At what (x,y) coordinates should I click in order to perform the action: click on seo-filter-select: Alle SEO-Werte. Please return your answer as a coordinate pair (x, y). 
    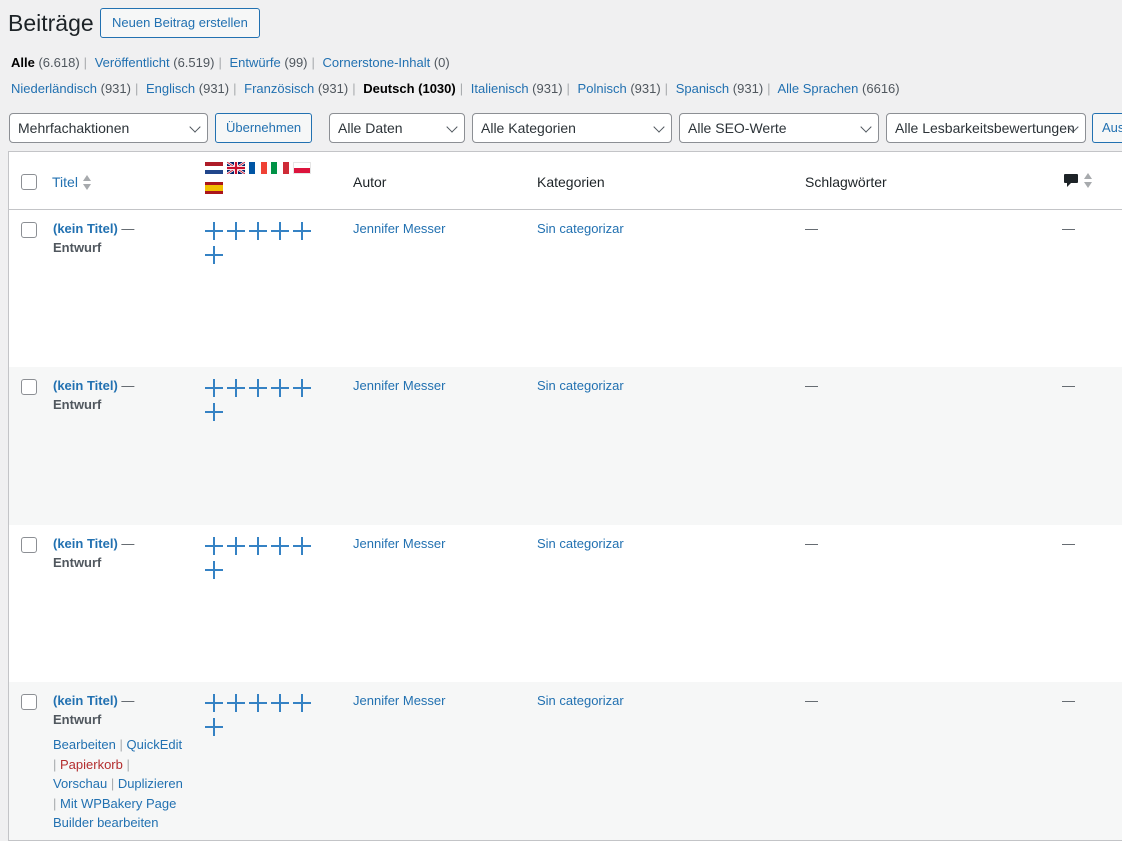
    Looking at the image, I should click on (779, 128).